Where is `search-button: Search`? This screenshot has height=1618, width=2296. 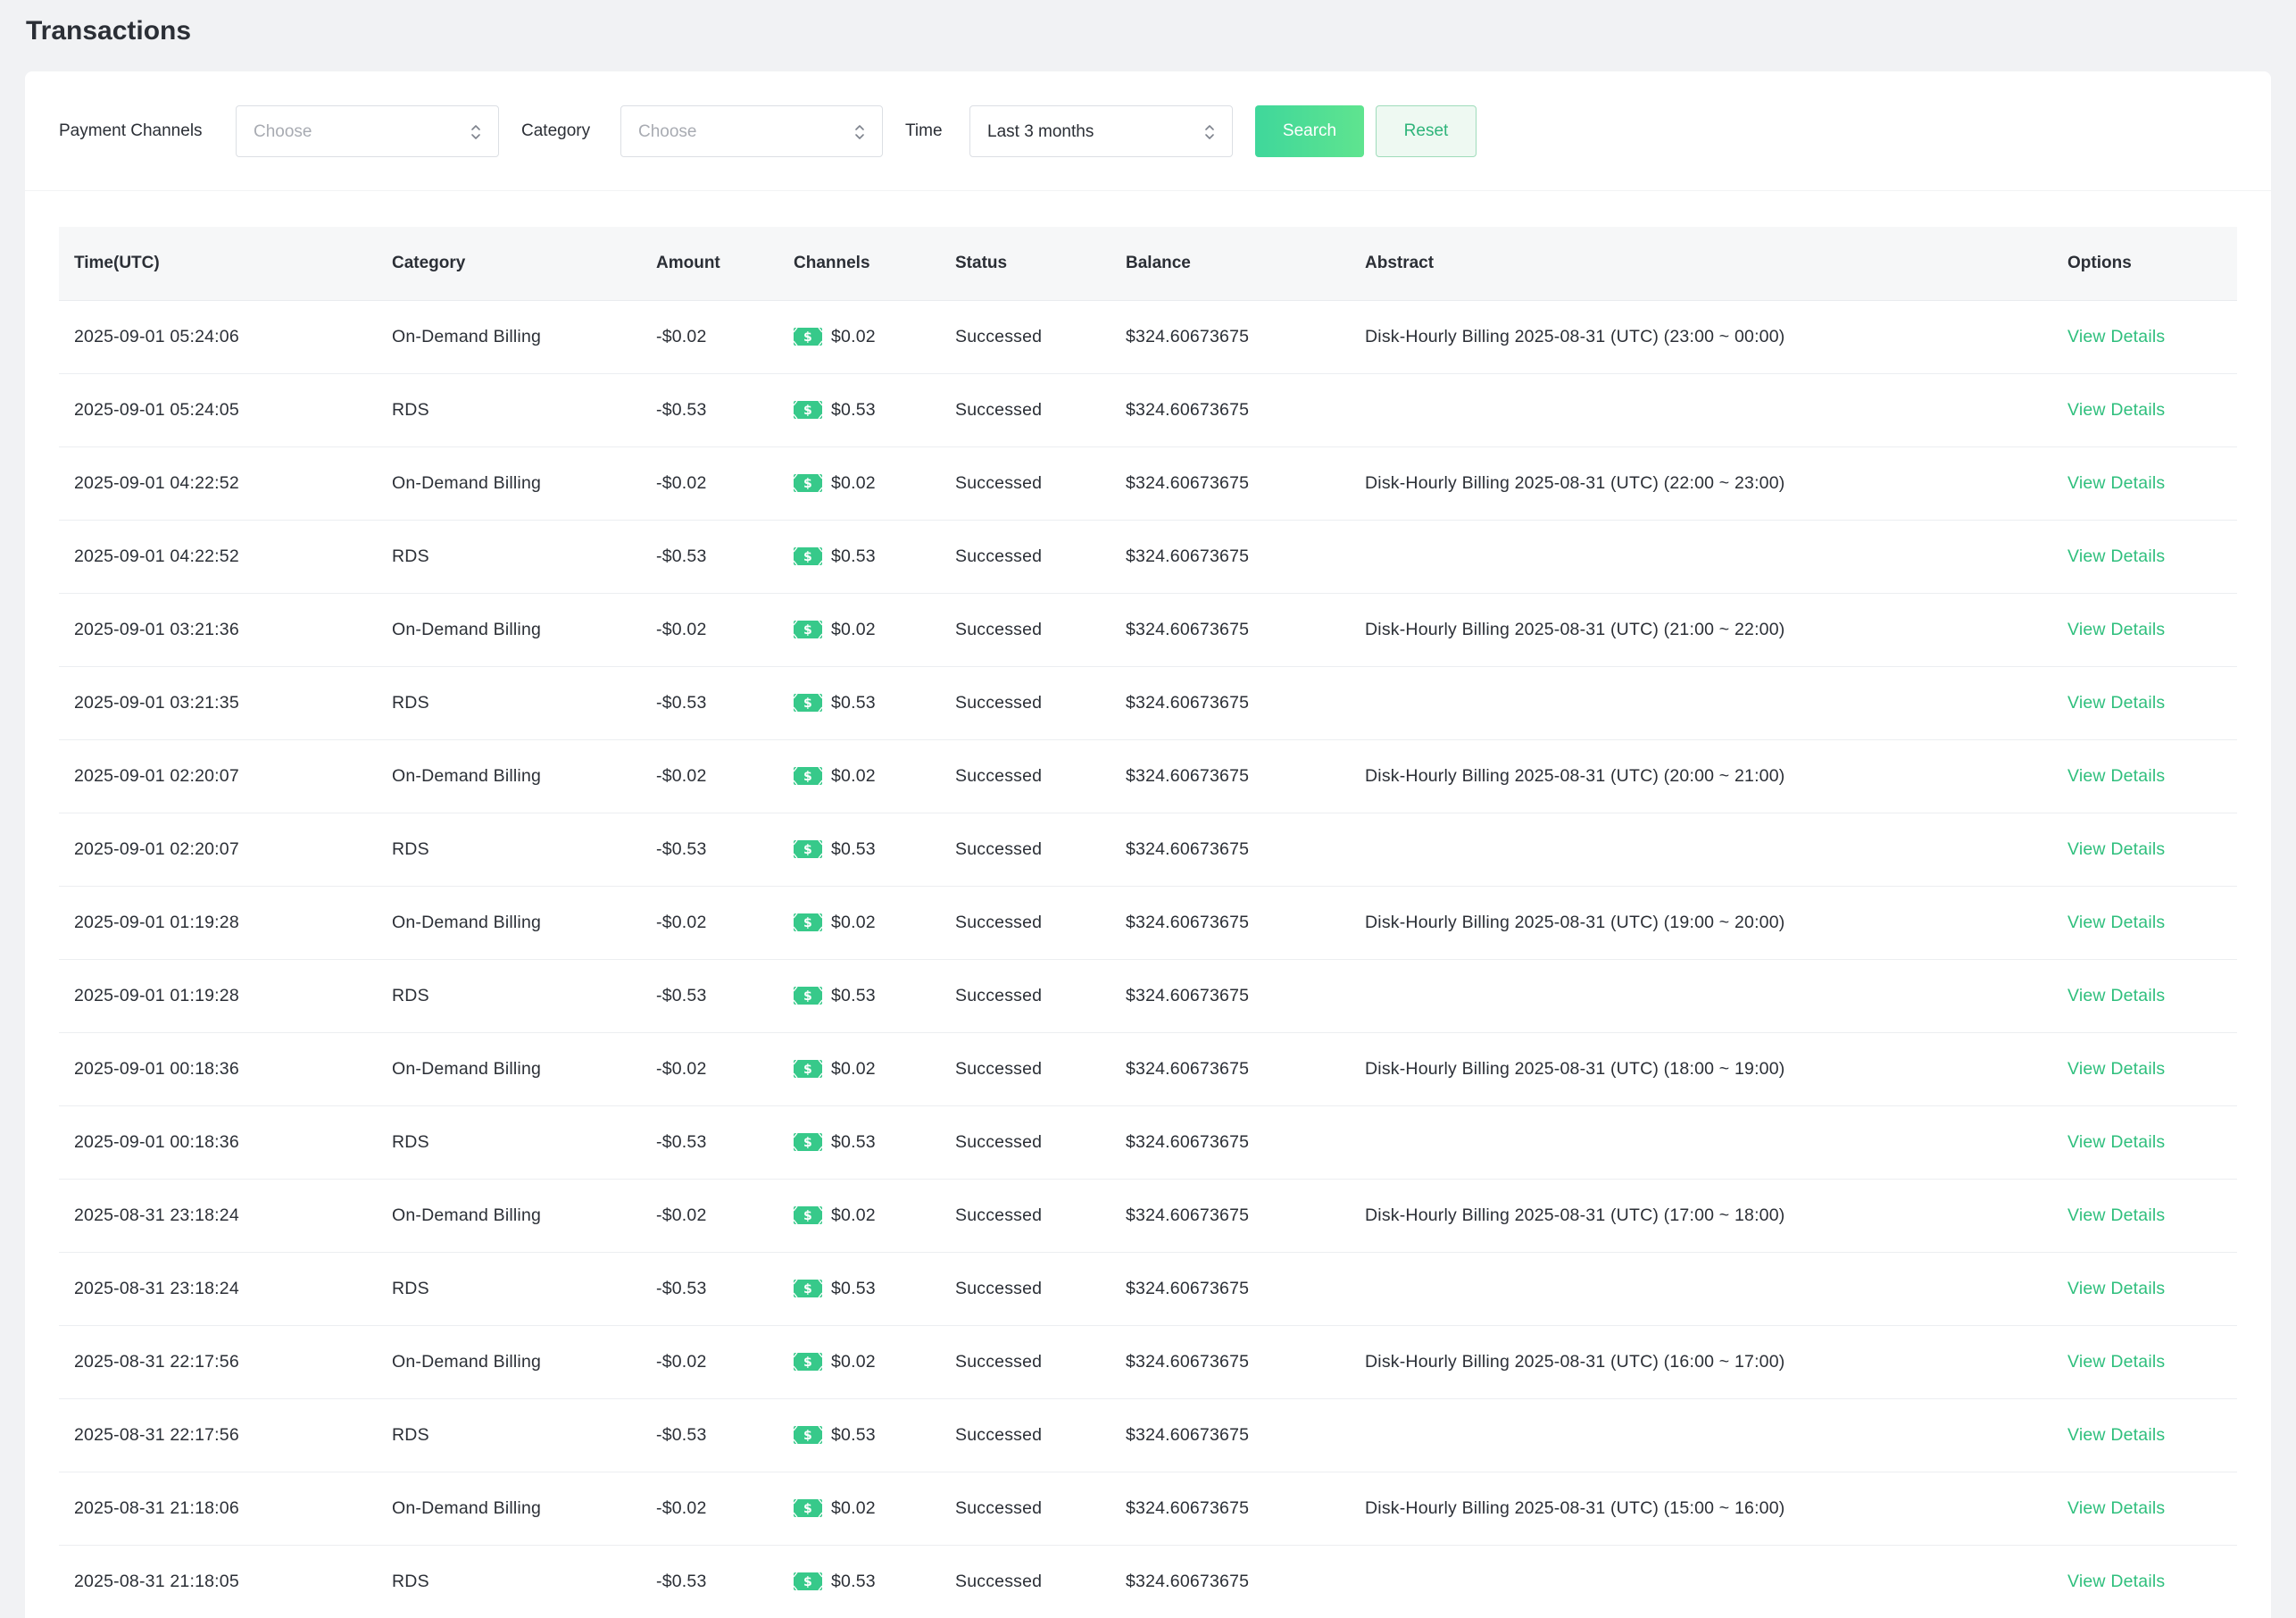
search-button: Search is located at coordinates (1309, 131).